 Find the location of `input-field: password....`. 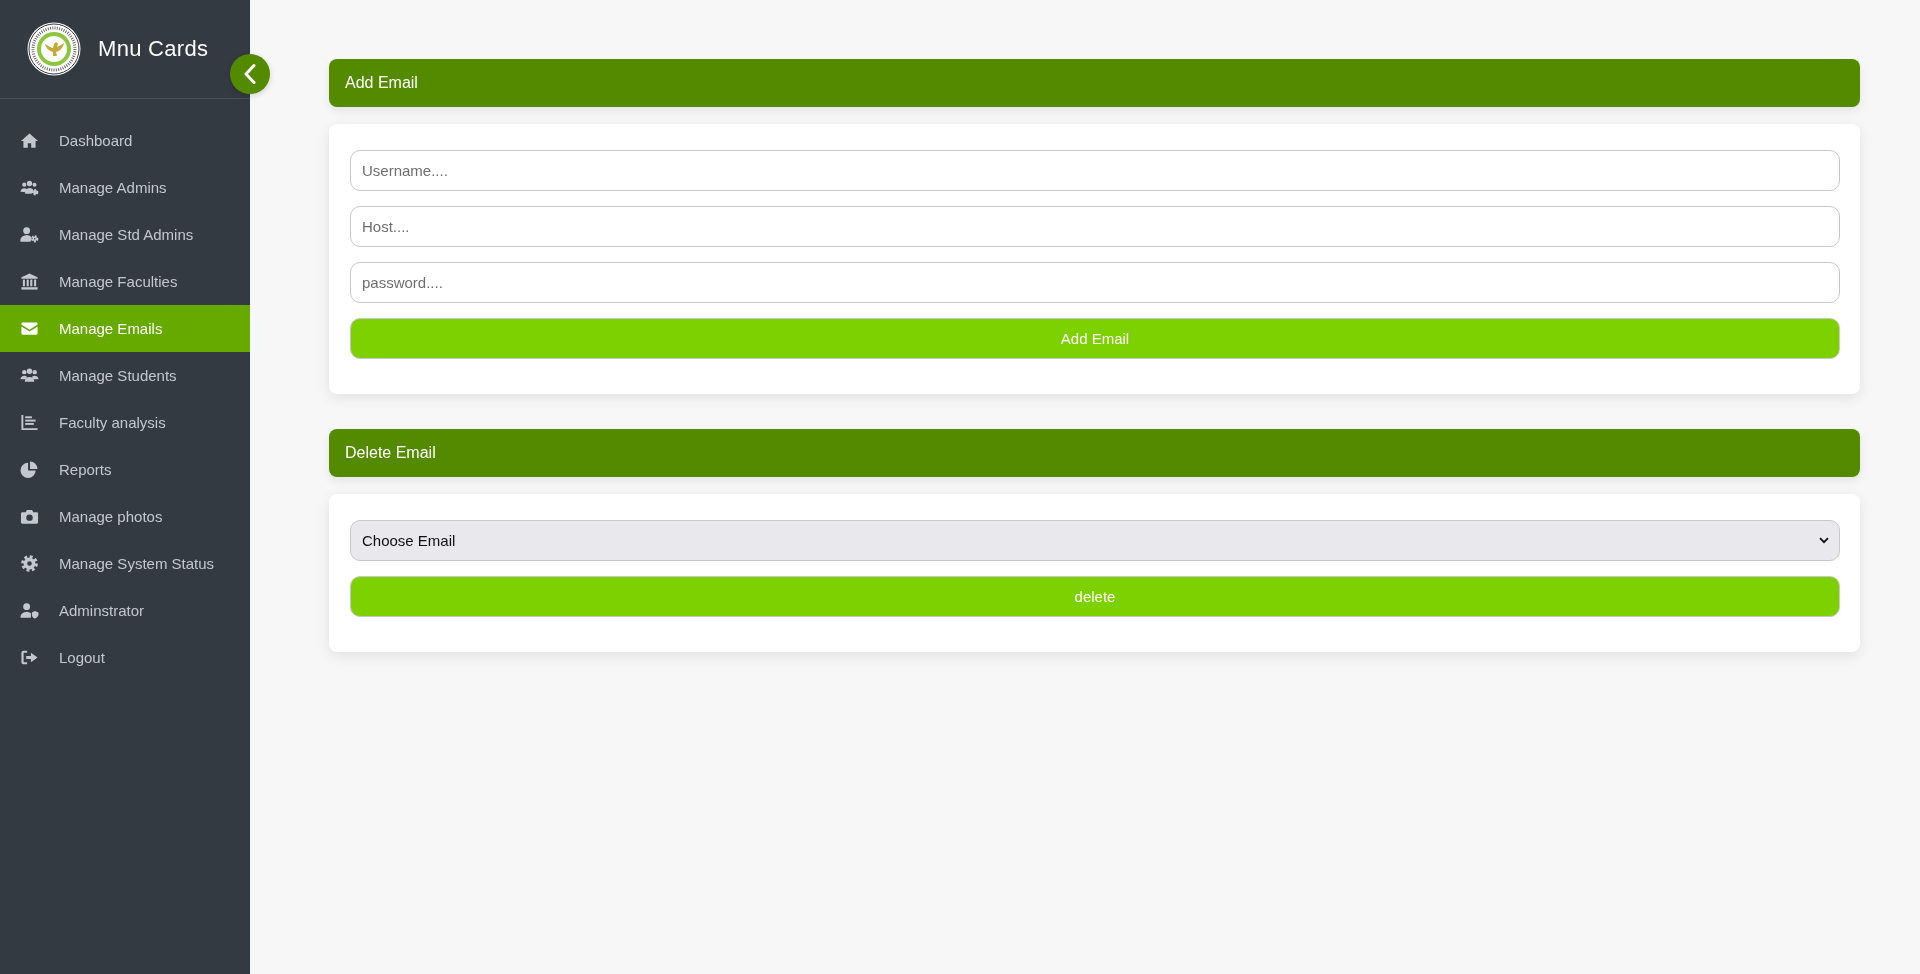

input-field: password.... is located at coordinates (1095, 282).